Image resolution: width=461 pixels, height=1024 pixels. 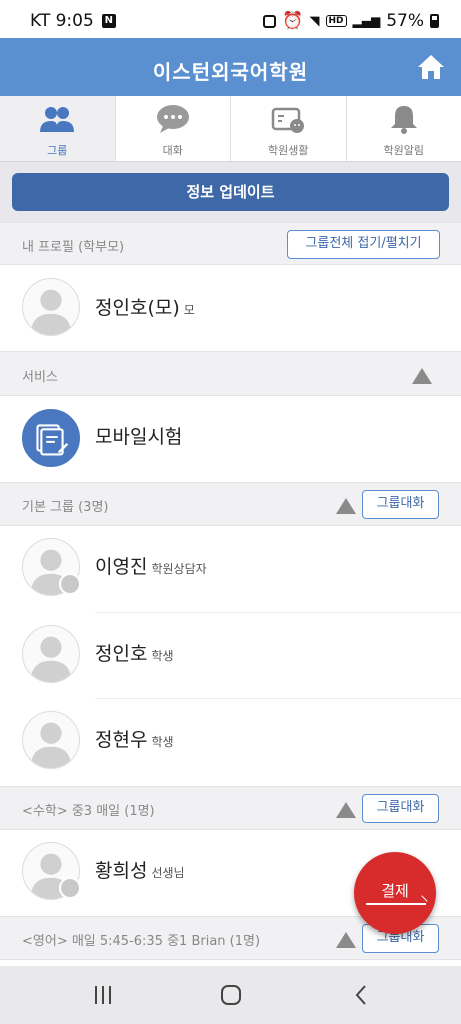 What do you see at coordinates (361, 995) in the screenshot?
I see `back-icon` at bounding box center [361, 995].